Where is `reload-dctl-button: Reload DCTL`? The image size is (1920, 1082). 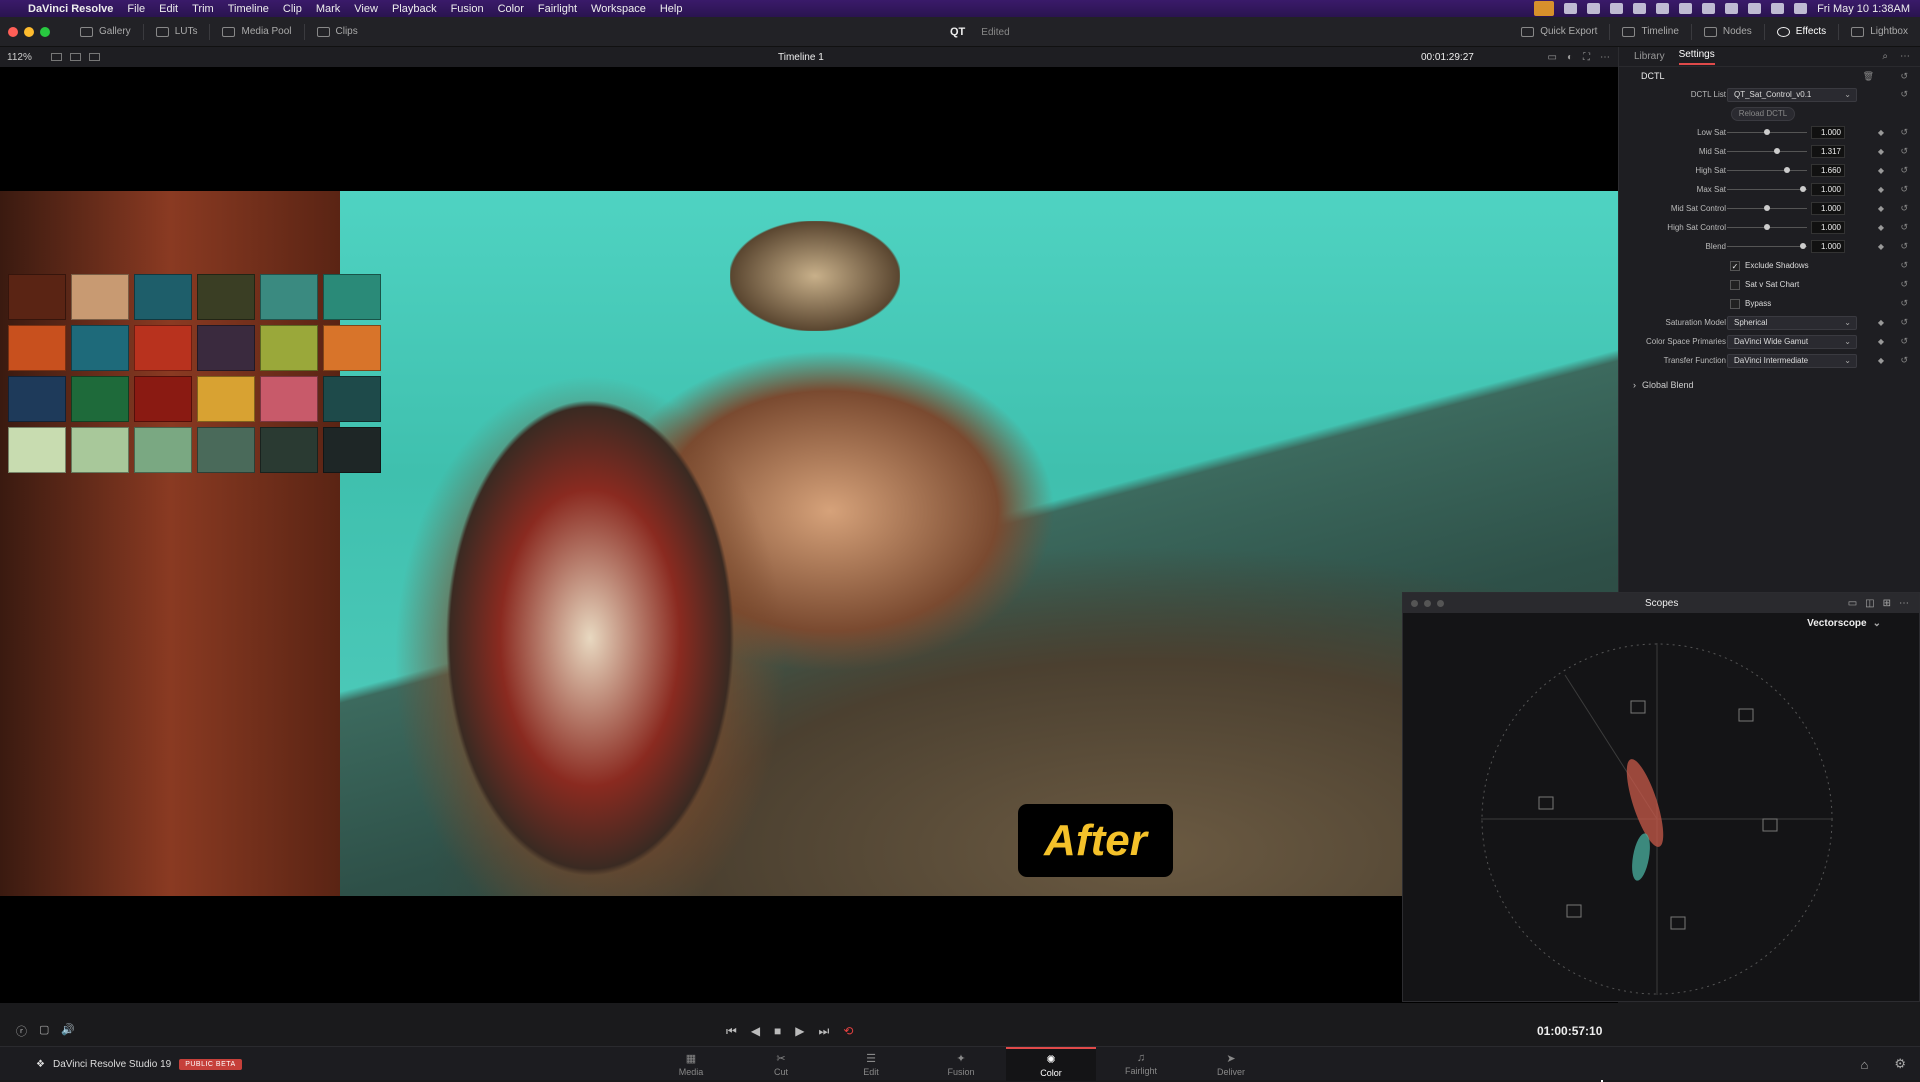
reload-dctl-button: Reload DCTL is located at coordinates (1763, 113).